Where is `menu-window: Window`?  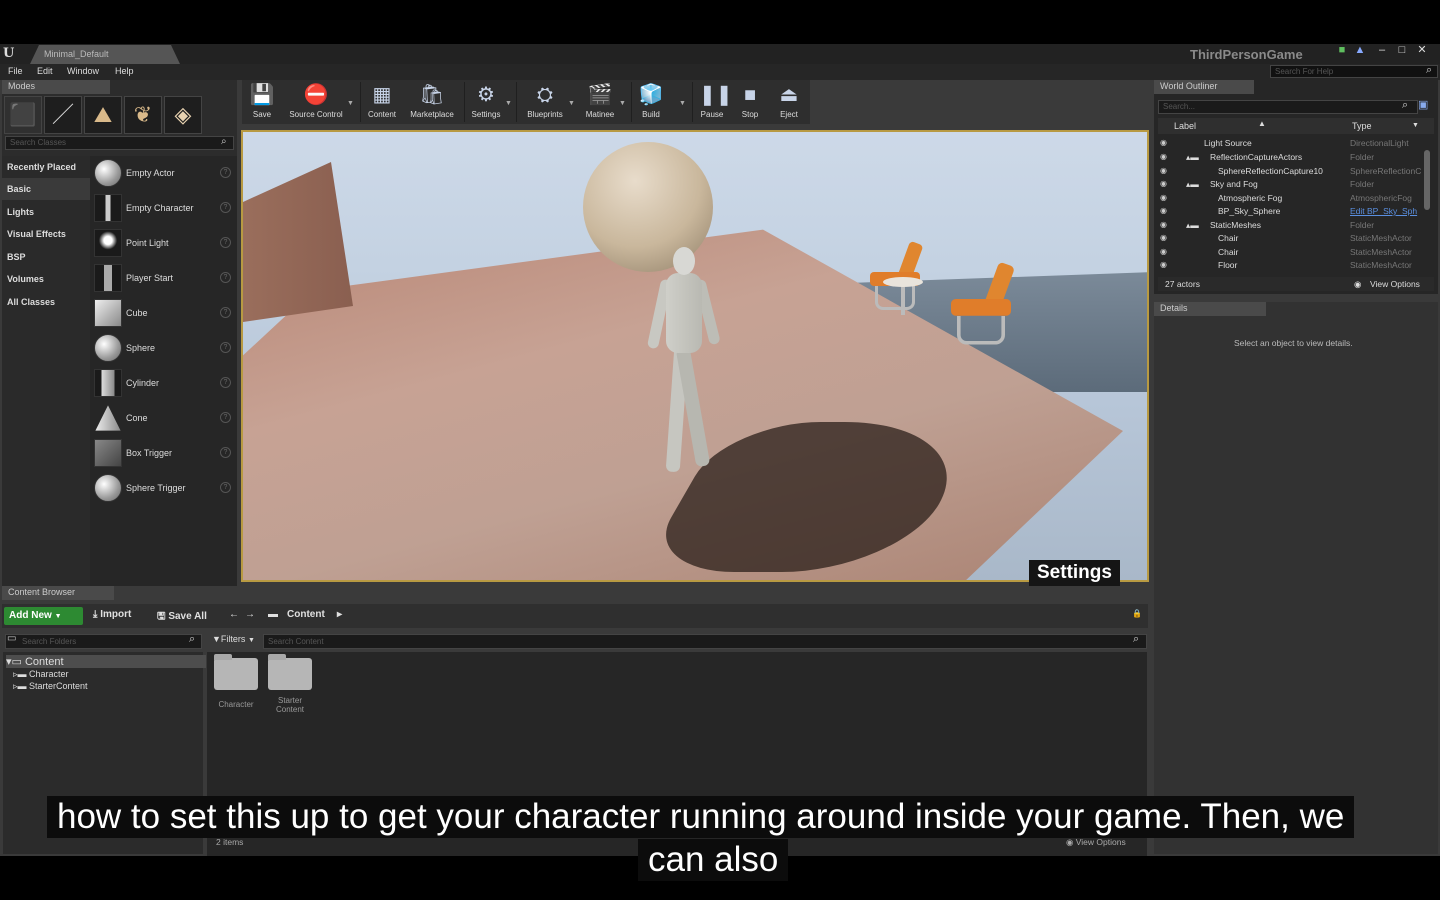
menu-window: Window is located at coordinates (83, 71).